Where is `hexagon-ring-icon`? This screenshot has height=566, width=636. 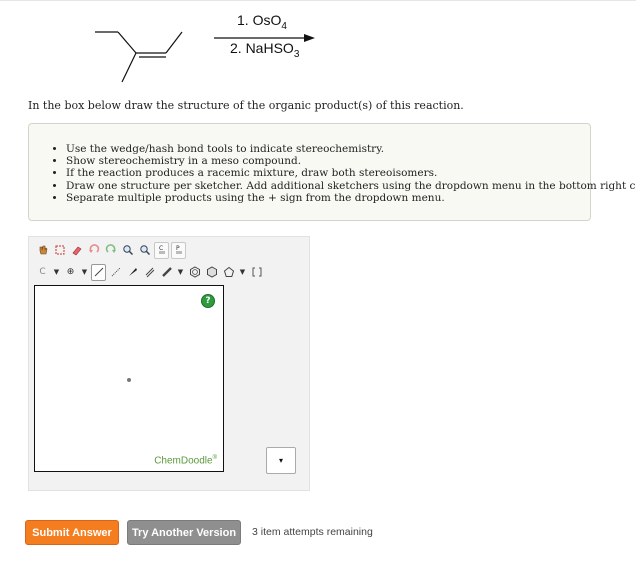
hexagon-ring-icon is located at coordinates (211, 272).